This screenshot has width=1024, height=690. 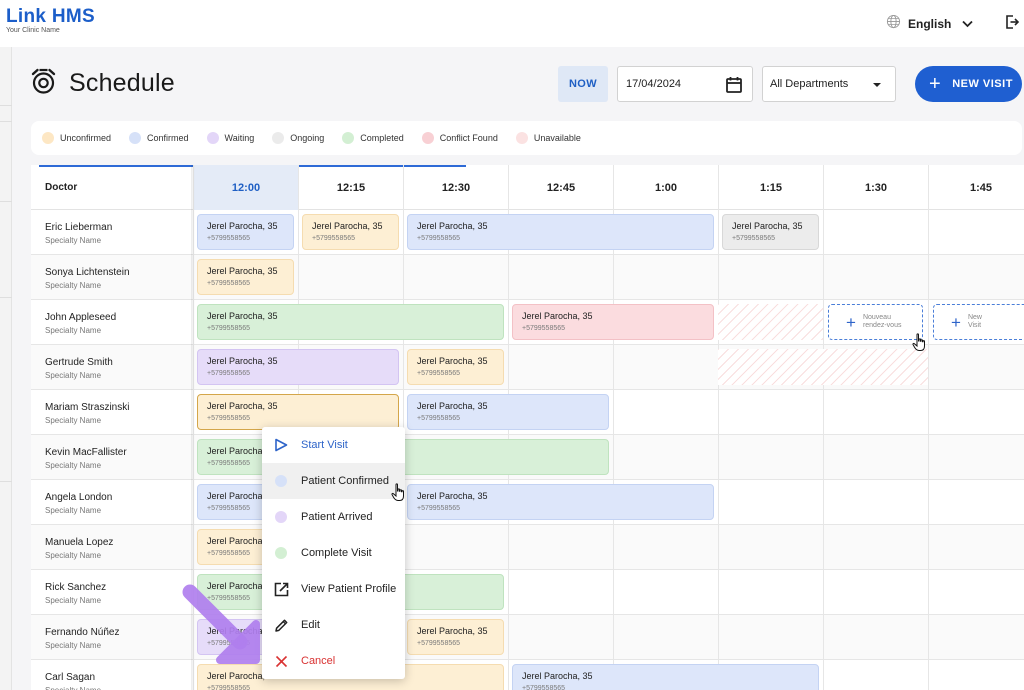 I want to click on menu-item-patient-arrived: Patient Arrived, so click(x=333, y=517).